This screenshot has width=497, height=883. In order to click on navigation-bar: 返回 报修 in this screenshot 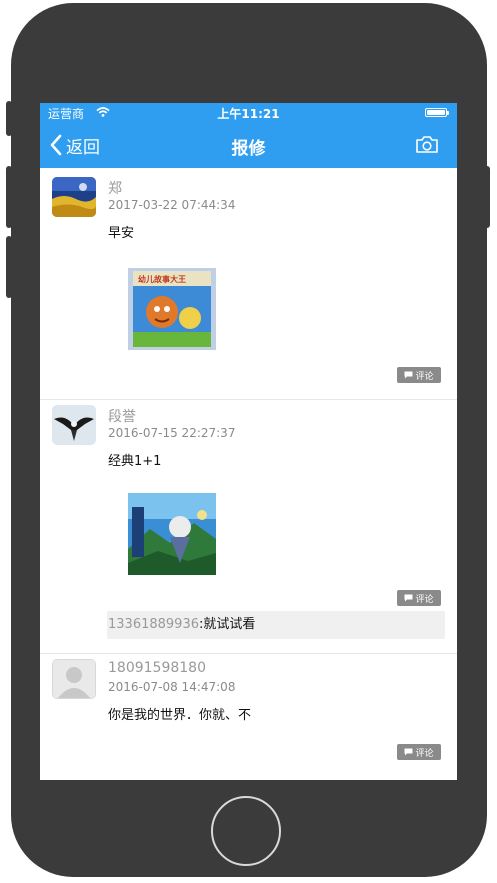, I will do `click(248, 145)`.